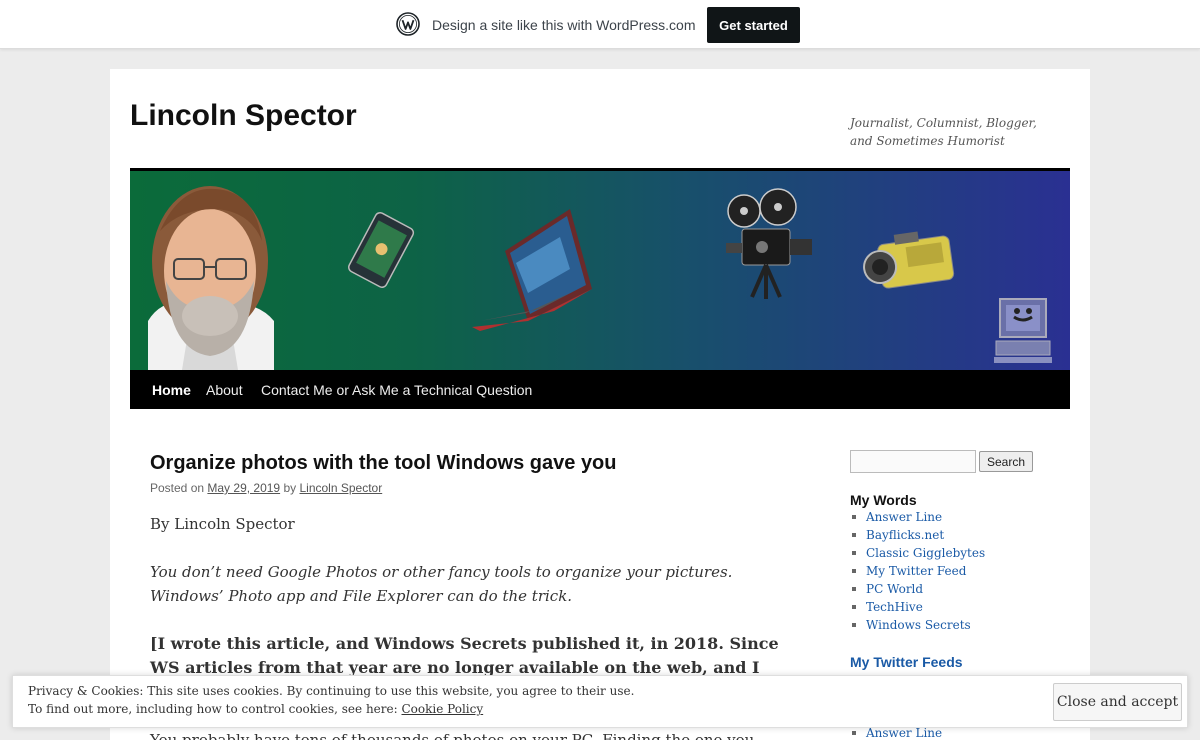  I want to click on nav-about: About, so click(224, 390).